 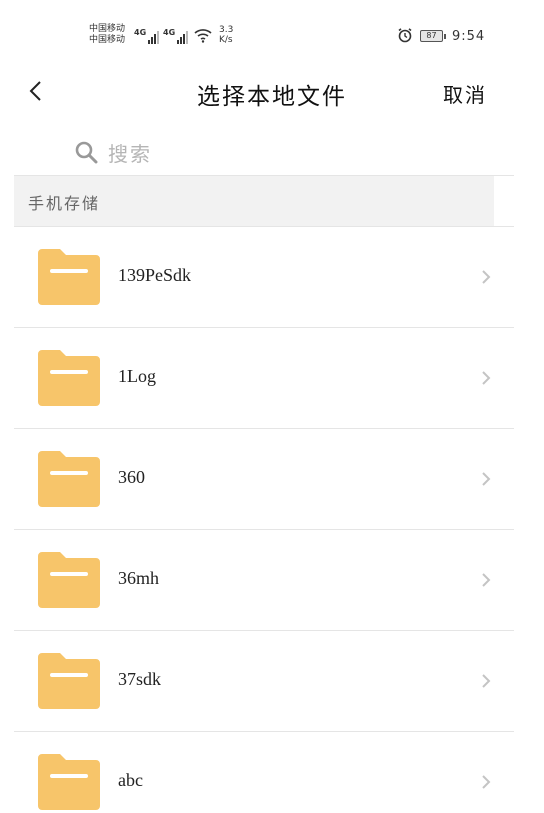 I want to click on network-speed: 3.3 K/s, so click(x=226, y=35).